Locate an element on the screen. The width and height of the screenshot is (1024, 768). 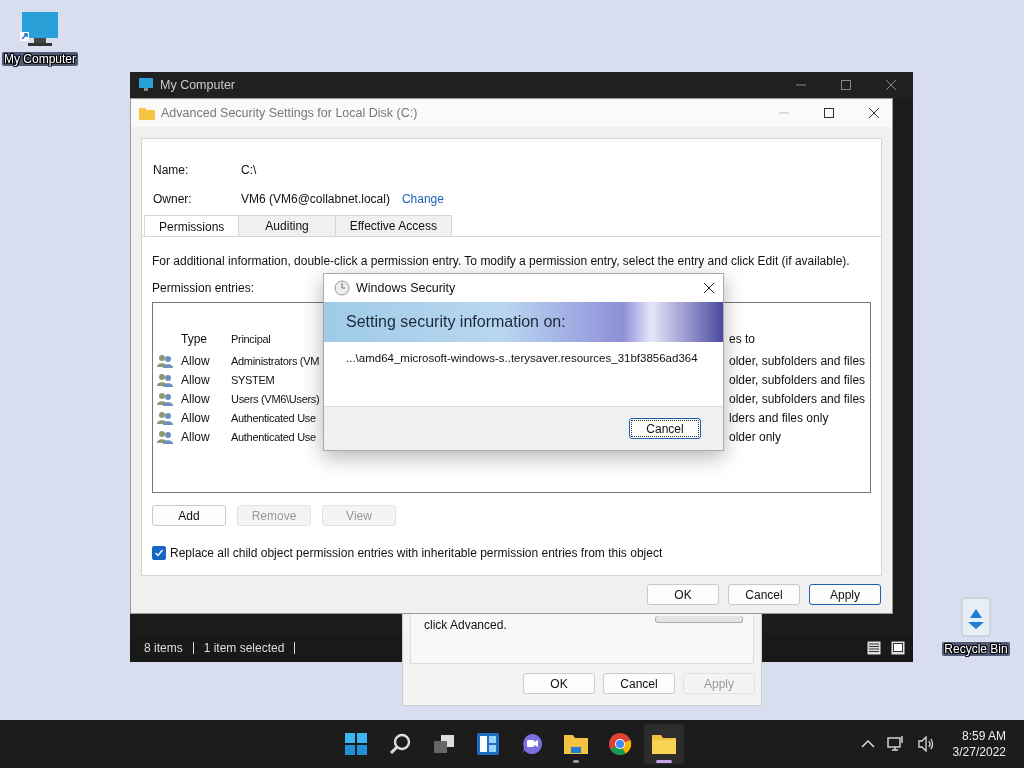
dialog-heading: Setting security information on: is located at coordinates (456, 322).